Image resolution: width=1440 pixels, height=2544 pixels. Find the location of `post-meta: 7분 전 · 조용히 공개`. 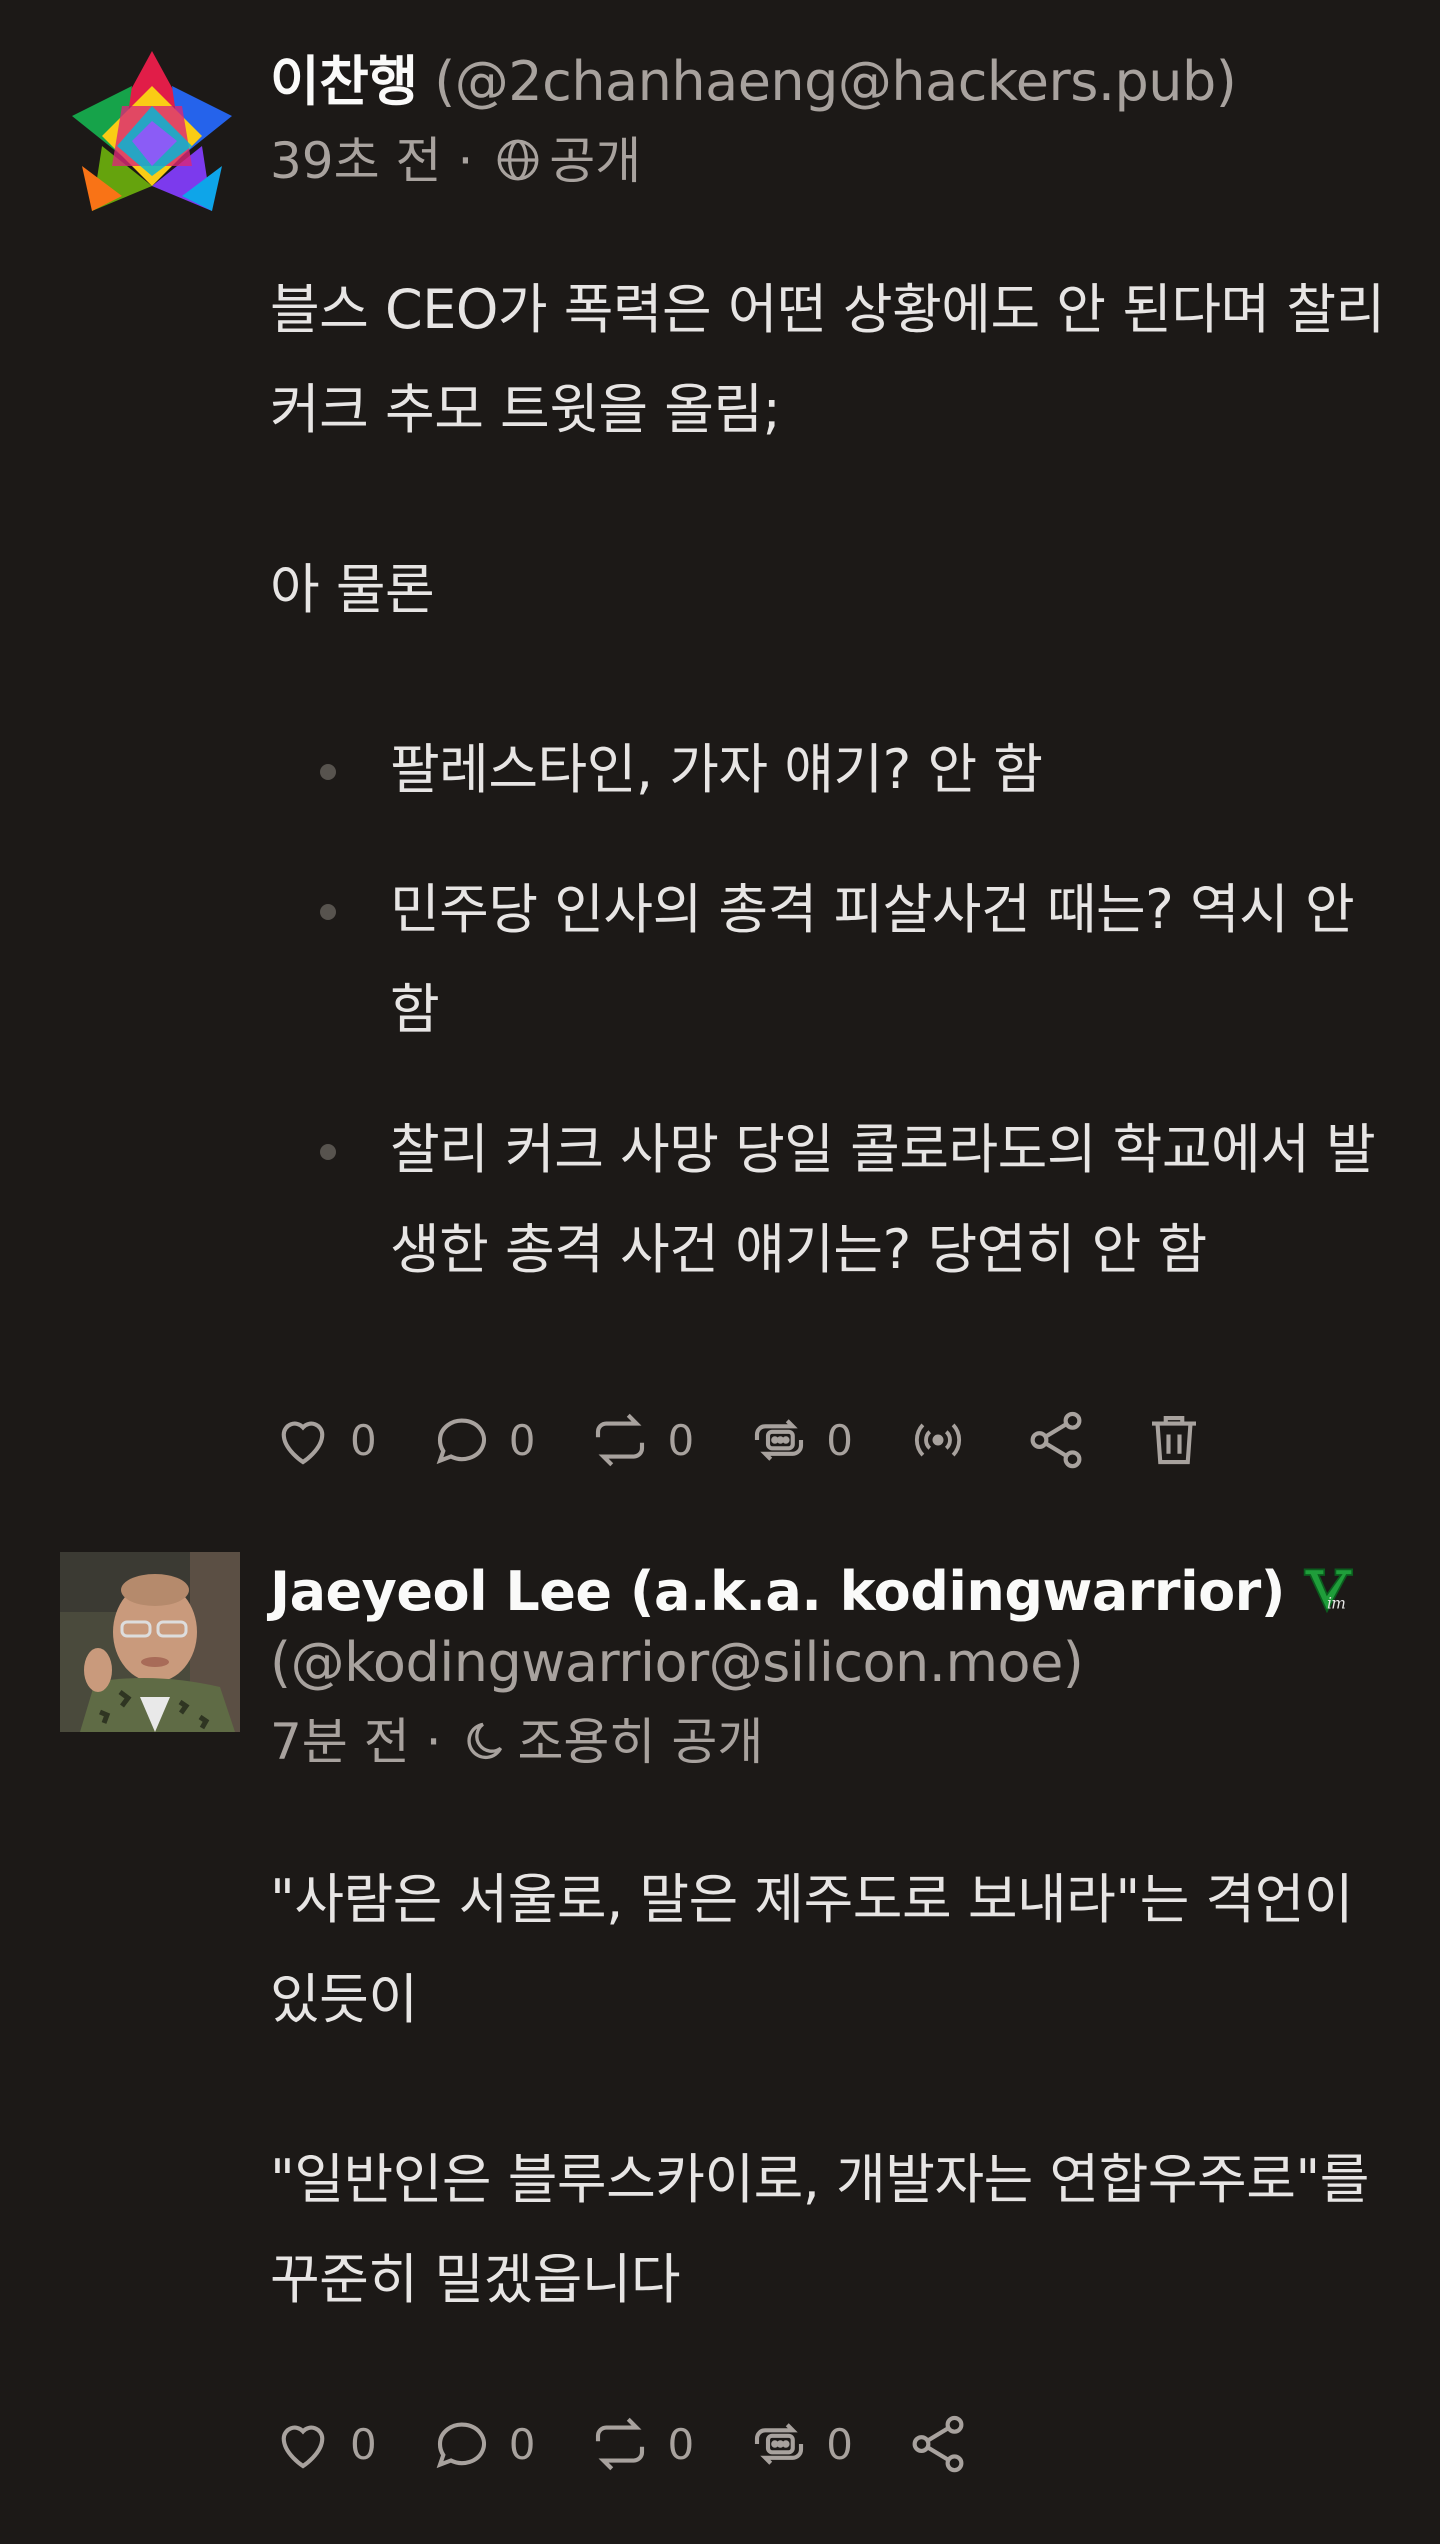

post-meta: 7분 전 · 조용히 공개 is located at coordinates (835, 1742).